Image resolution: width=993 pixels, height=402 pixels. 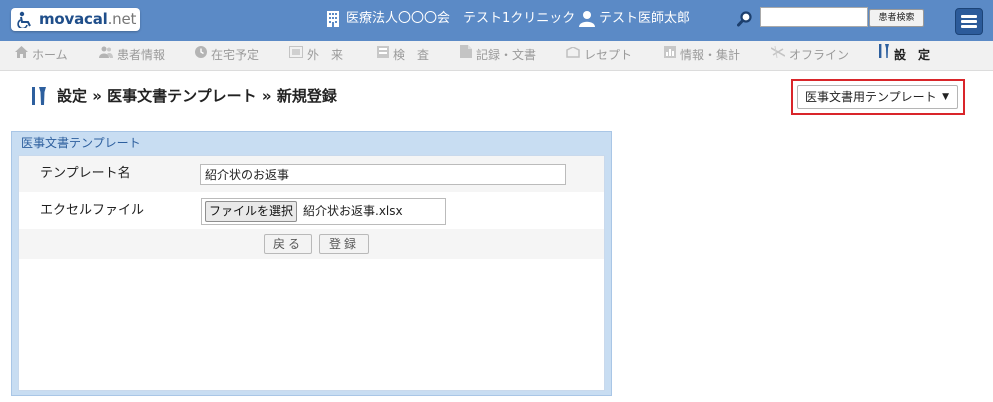 What do you see at coordinates (50, 55) in the screenshot?
I see `nav-item-label: ホーム` at bounding box center [50, 55].